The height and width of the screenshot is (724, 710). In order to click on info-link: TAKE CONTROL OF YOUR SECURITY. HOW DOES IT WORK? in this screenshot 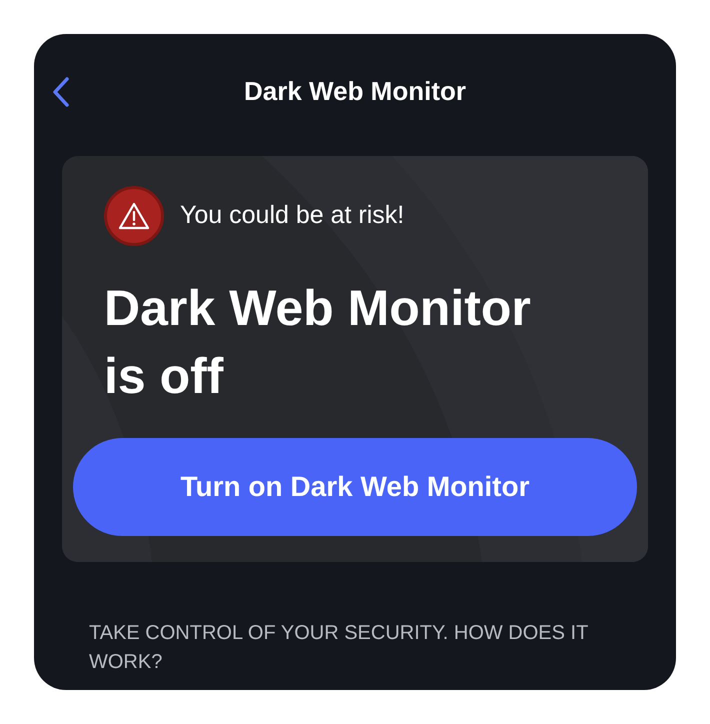, I will do `click(355, 648)`.